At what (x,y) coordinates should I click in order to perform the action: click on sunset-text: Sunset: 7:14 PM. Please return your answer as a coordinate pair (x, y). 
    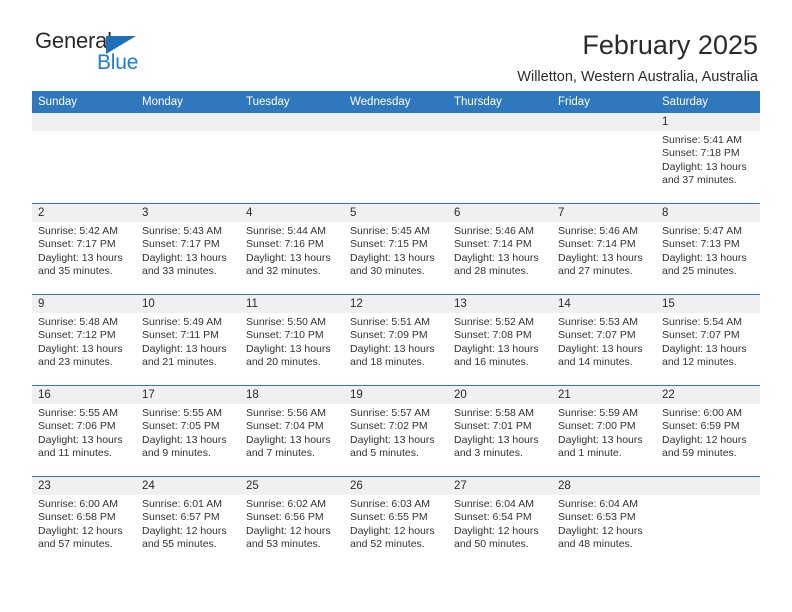
    Looking at the image, I should click on (597, 244).